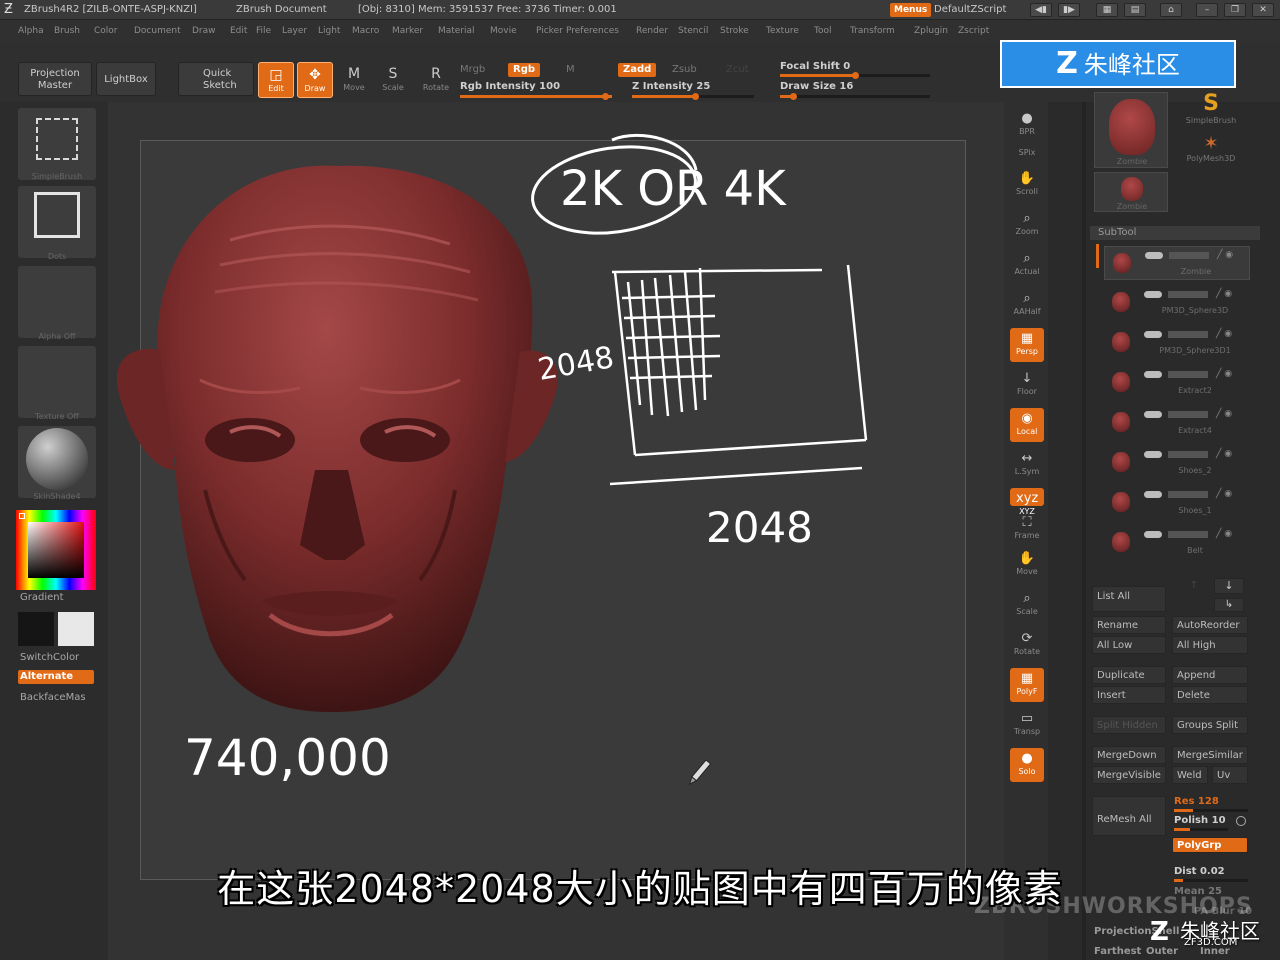 The width and height of the screenshot is (1280, 960). What do you see at coordinates (1129, 625) in the screenshot?
I see `rename-button: Rename` at bounding box center [1129, 625].